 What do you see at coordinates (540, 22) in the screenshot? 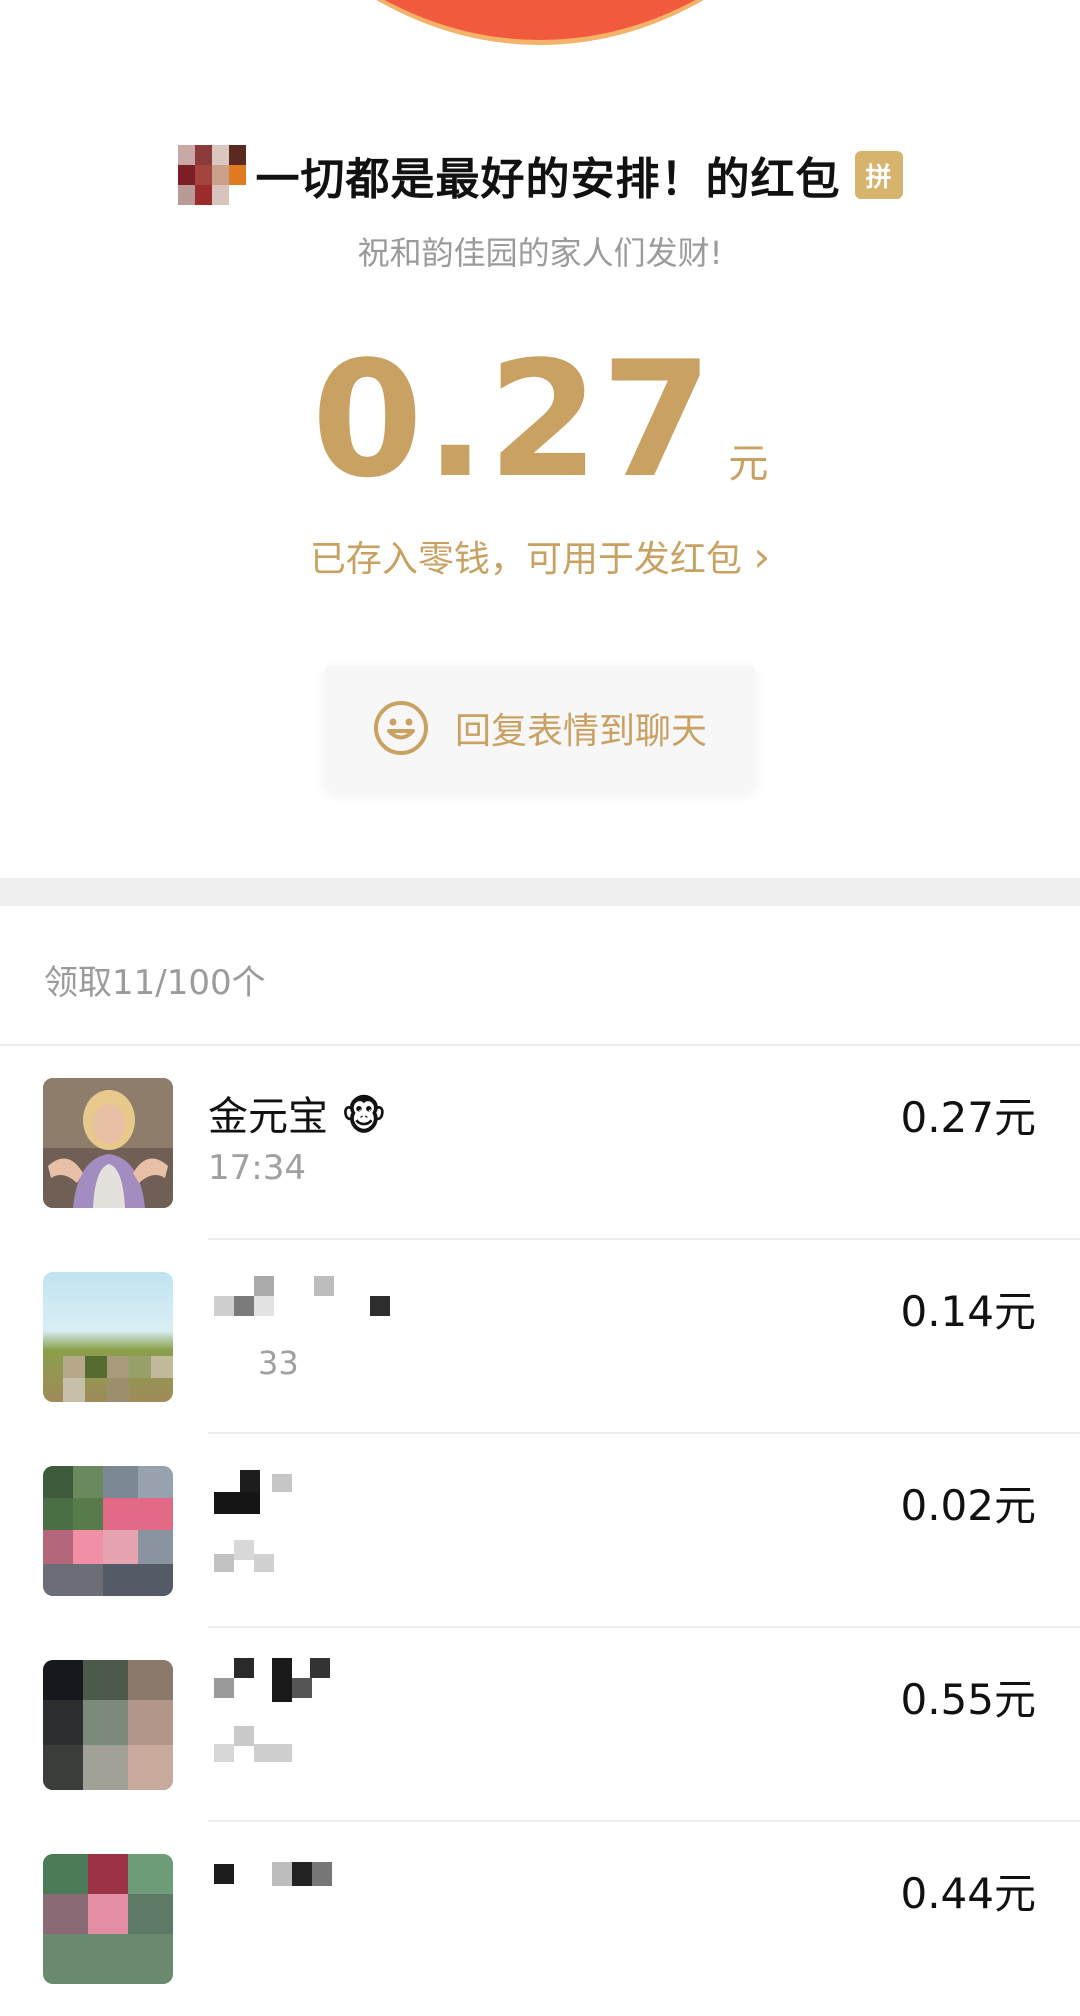
I see `red-envelope-top-arc` at bounding box center [540, 22].